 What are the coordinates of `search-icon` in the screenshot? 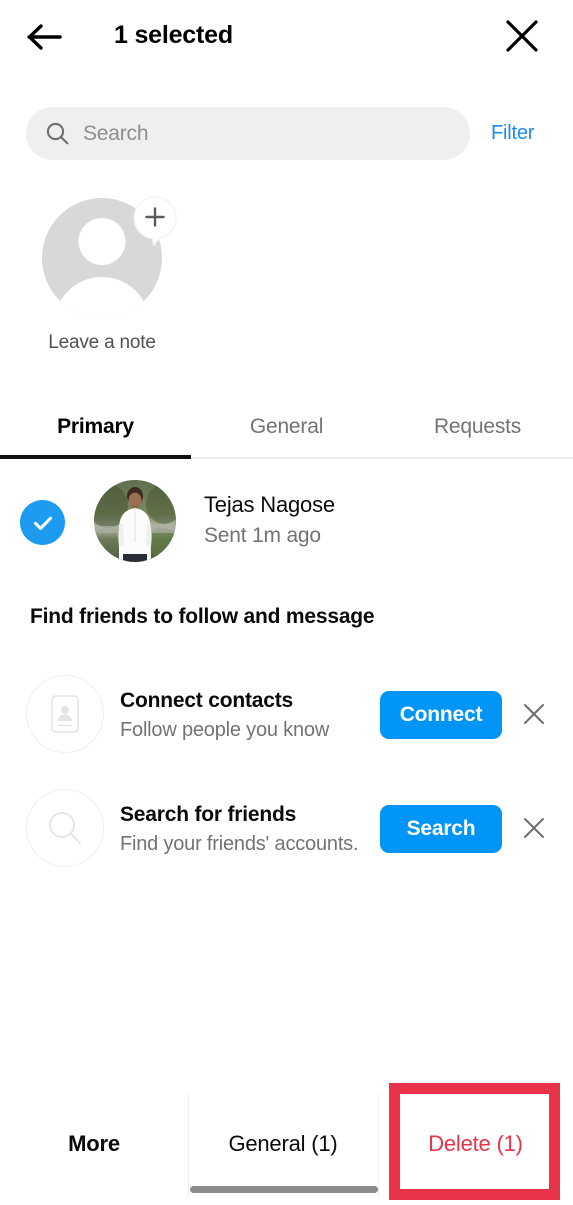 It's located at (57, 133).